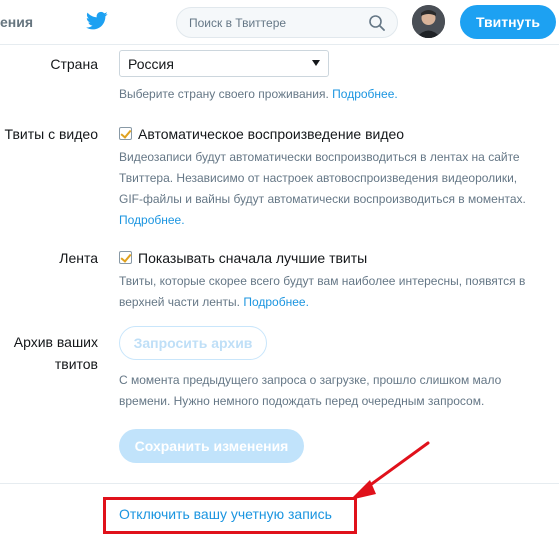 This screenshot has height=539, width=559. I want to click on twitter-bird-icon, so click(97, 21).